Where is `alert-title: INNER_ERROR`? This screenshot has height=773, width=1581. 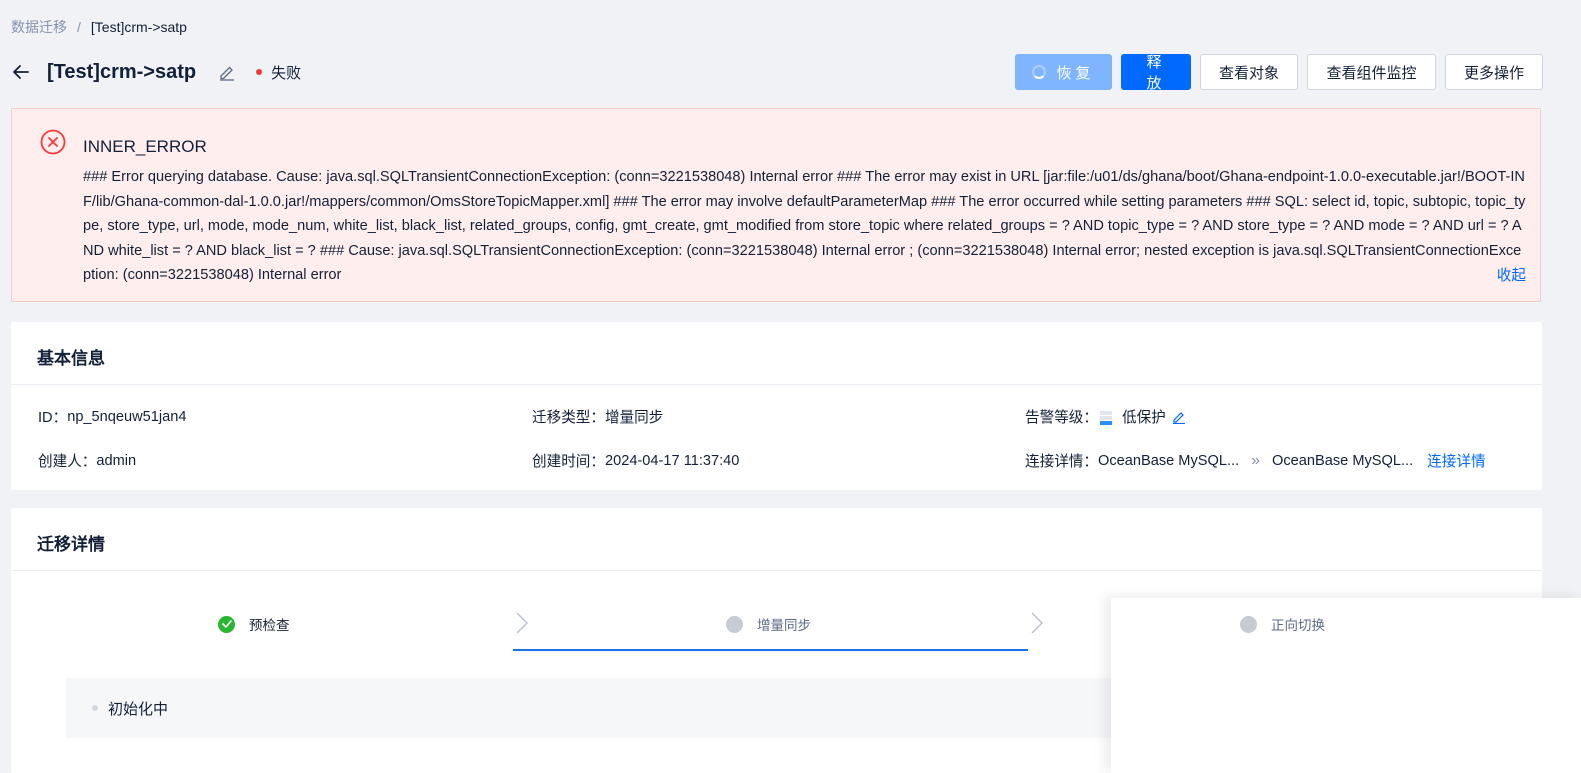
alert-title: INNER_ERROR is located at coordinates (145, 146).